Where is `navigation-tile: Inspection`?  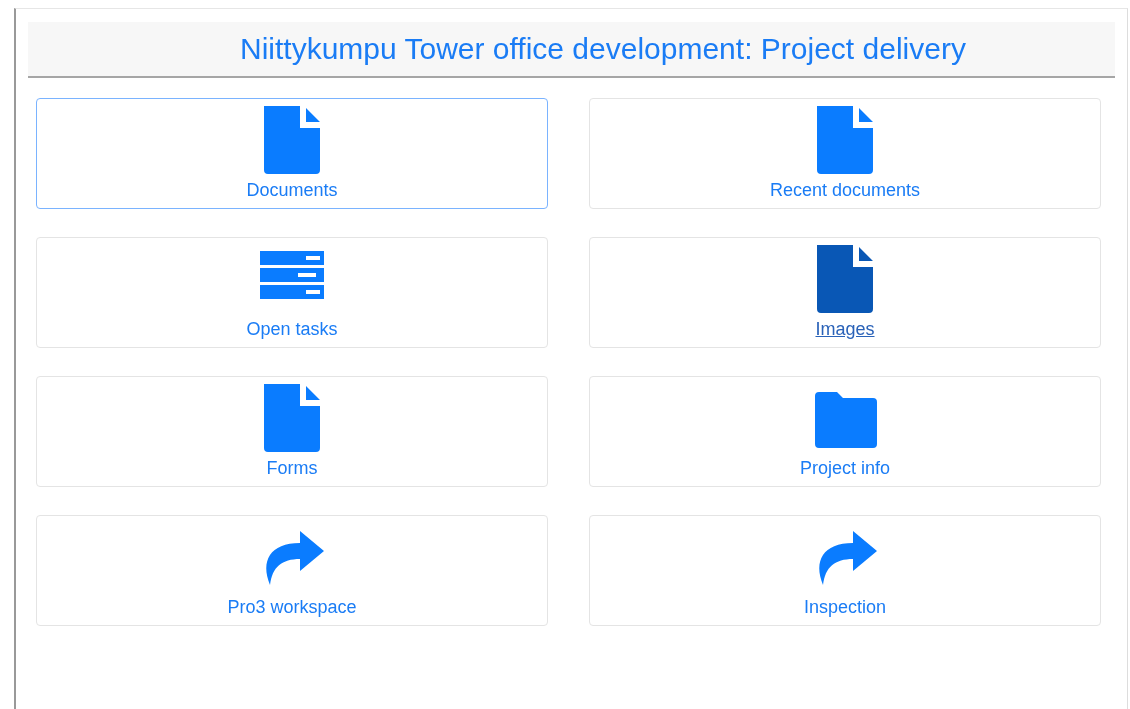
navigation-tile: Inspection is located at coordinates (845, 570).